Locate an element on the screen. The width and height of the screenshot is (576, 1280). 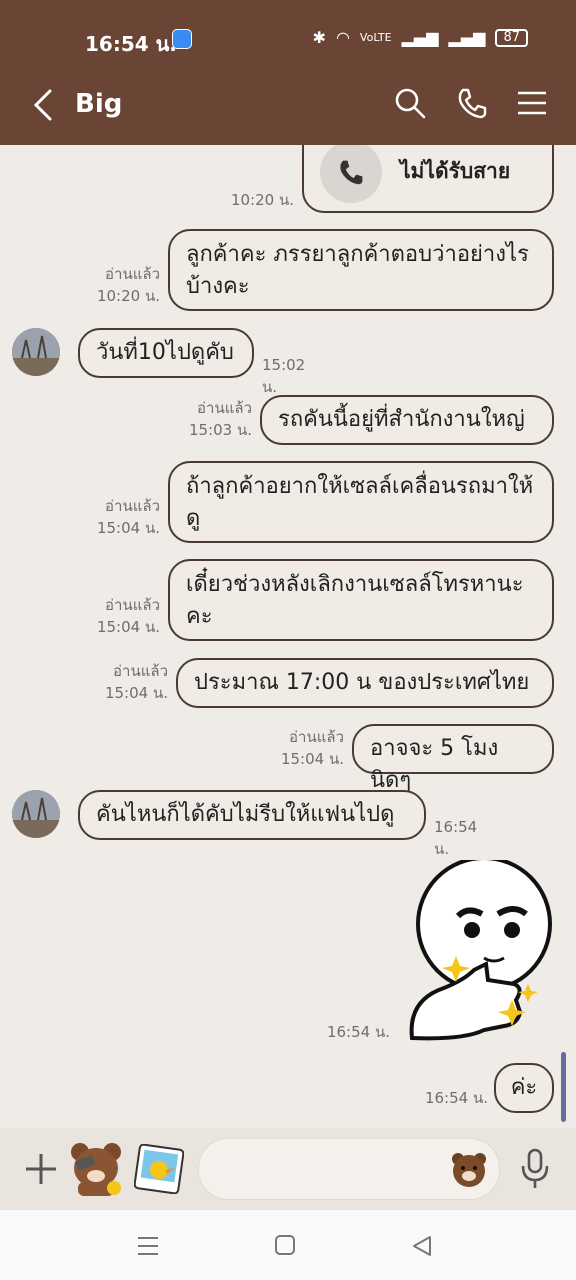
wifi-icon: ◠ is located at coordinates (342, 37).